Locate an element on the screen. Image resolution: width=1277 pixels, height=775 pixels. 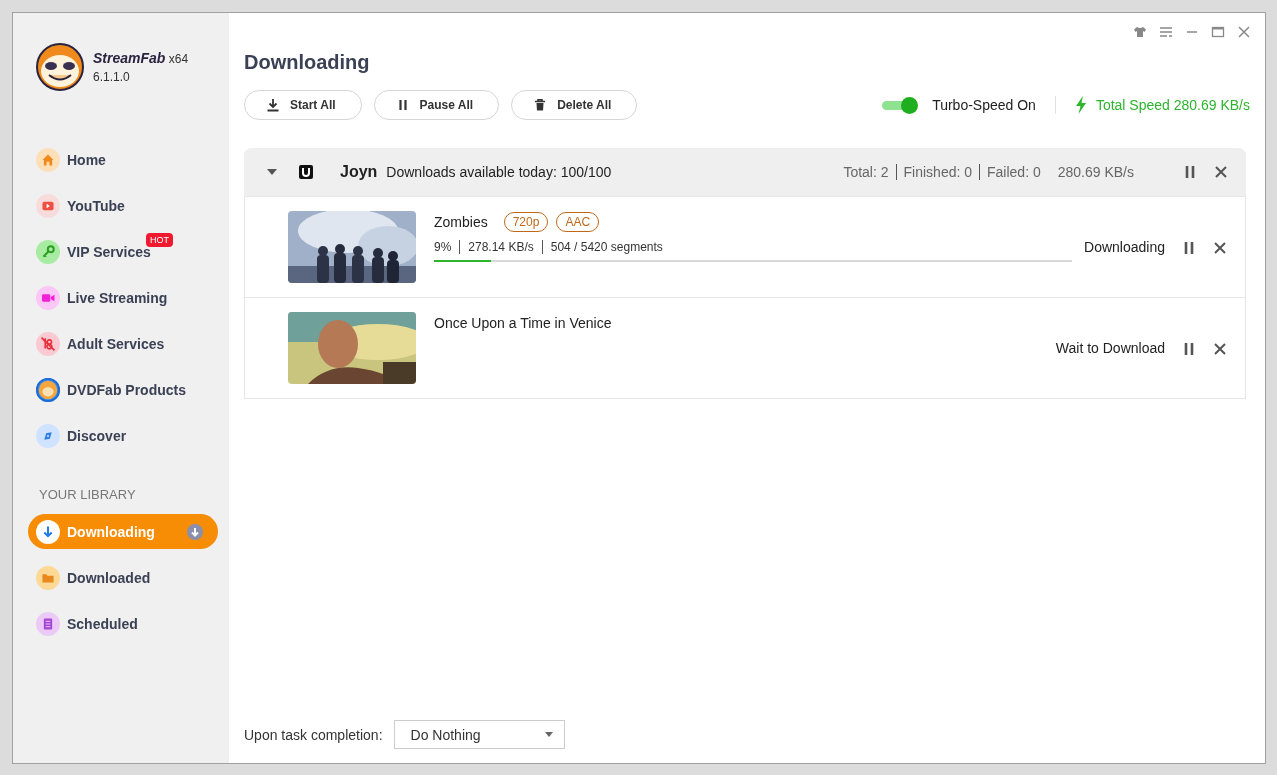
group-stat: Failed: 0 is located at coordinates (1013, 172).